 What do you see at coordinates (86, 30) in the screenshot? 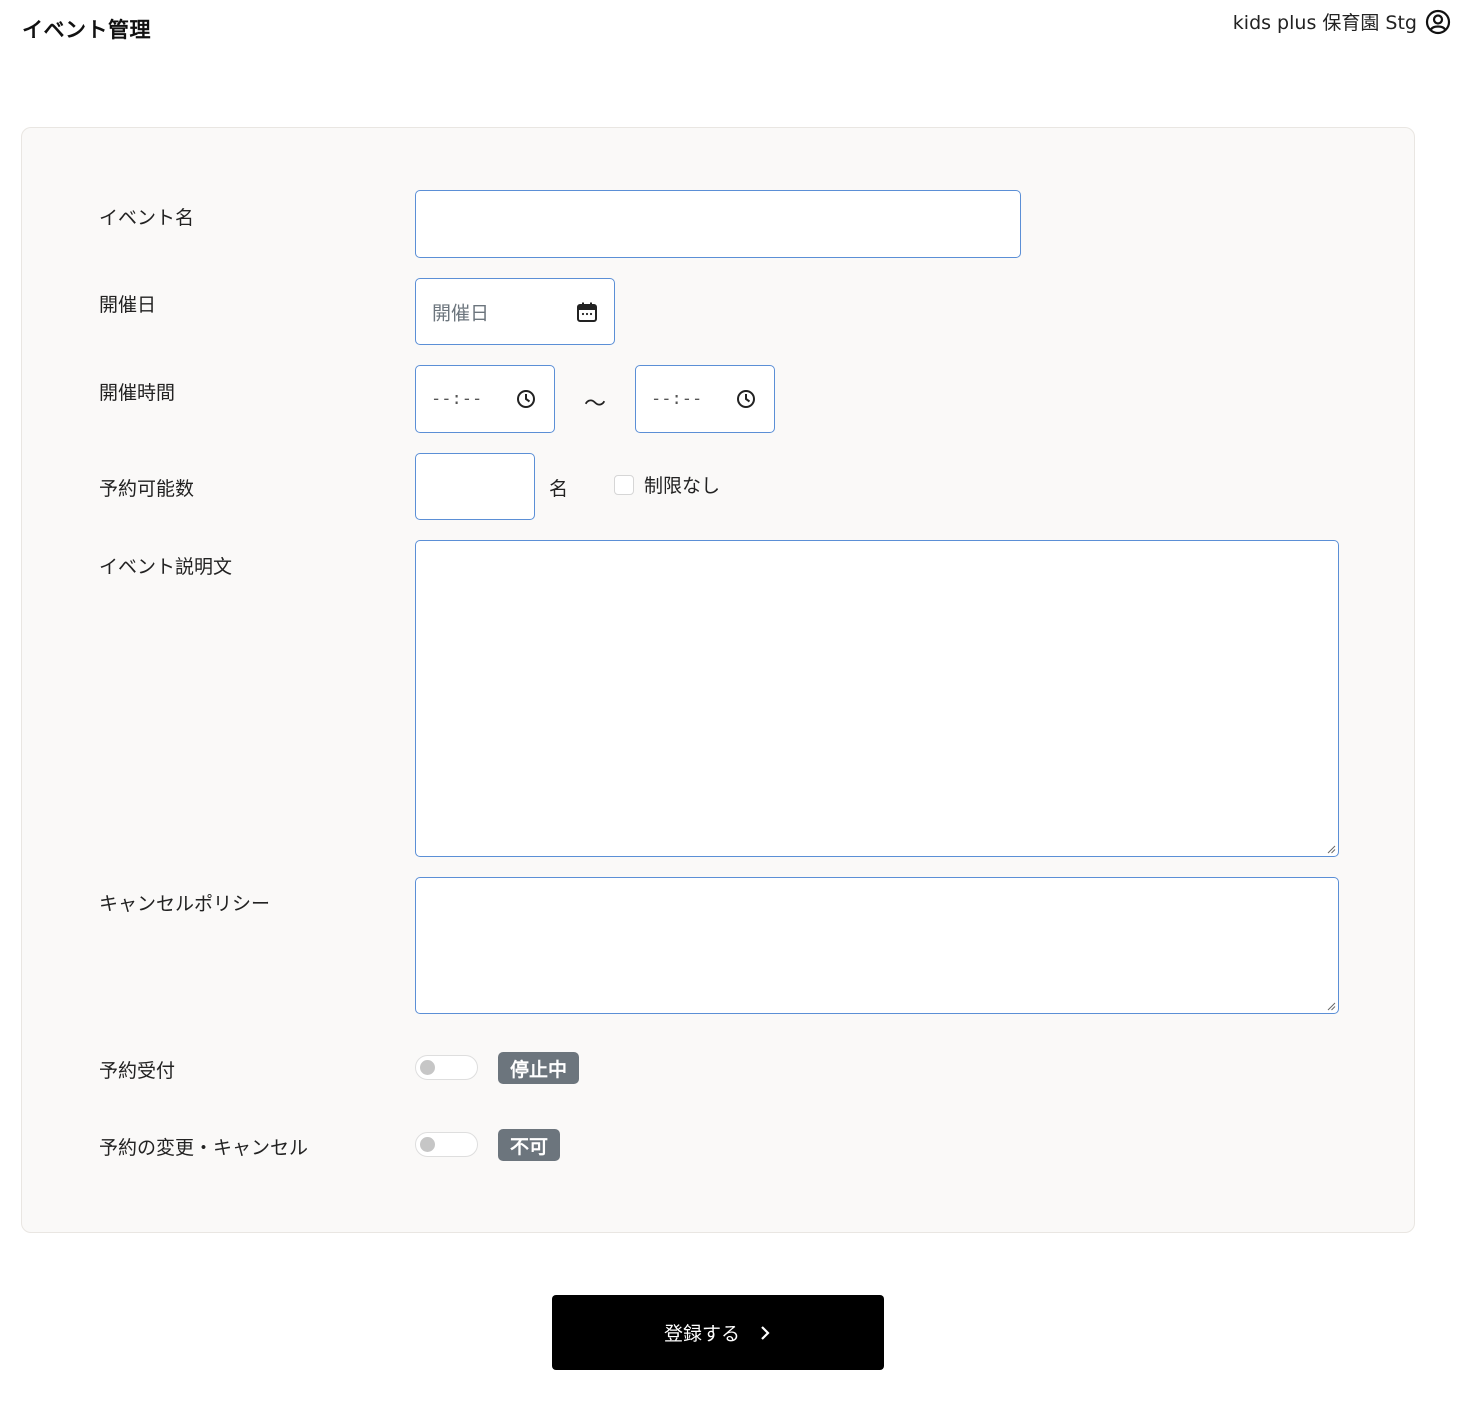
I see `page-title: イベント管理` at bounding box center [86, 30].